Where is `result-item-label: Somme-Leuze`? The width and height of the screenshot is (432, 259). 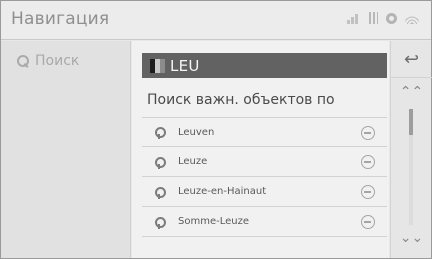
result-item-label: Somme-Leuze is located at coordinates (213, 221).